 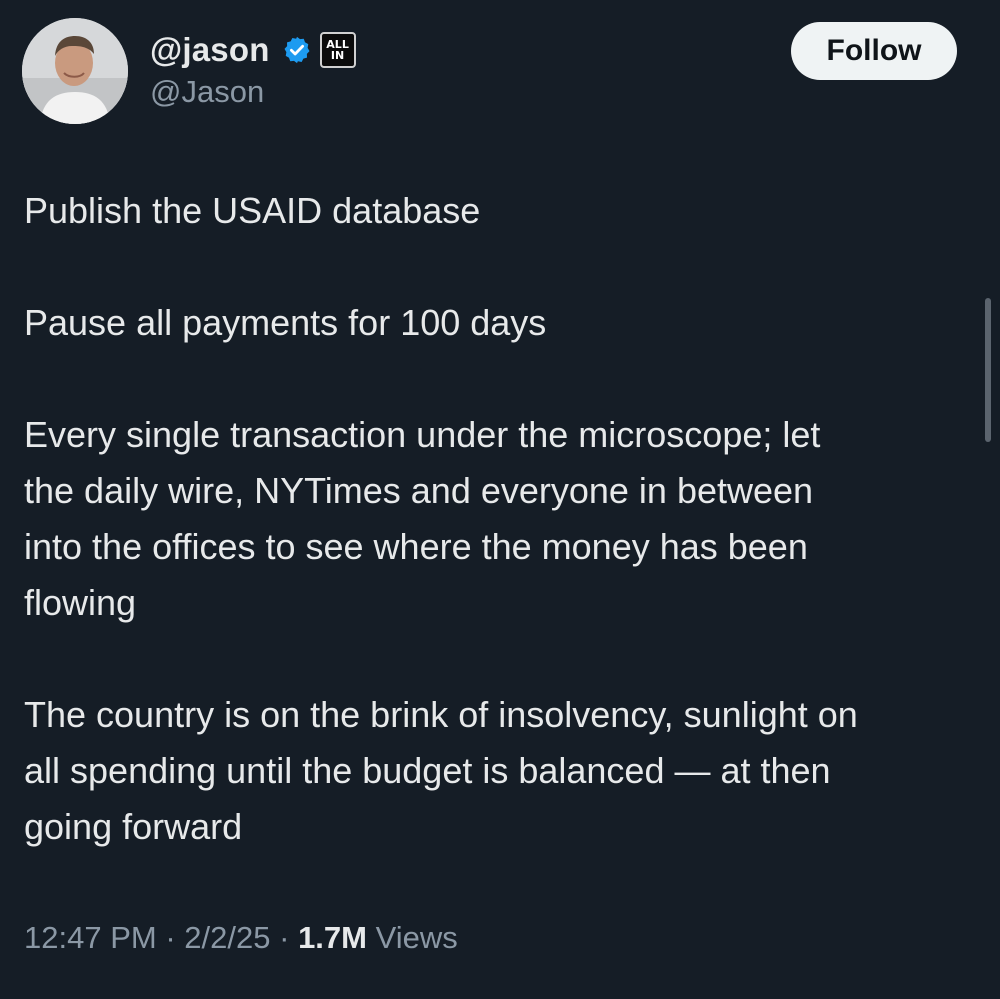 I want to click on tweet-time: 12:47 PM, so click(x=90, y=937).